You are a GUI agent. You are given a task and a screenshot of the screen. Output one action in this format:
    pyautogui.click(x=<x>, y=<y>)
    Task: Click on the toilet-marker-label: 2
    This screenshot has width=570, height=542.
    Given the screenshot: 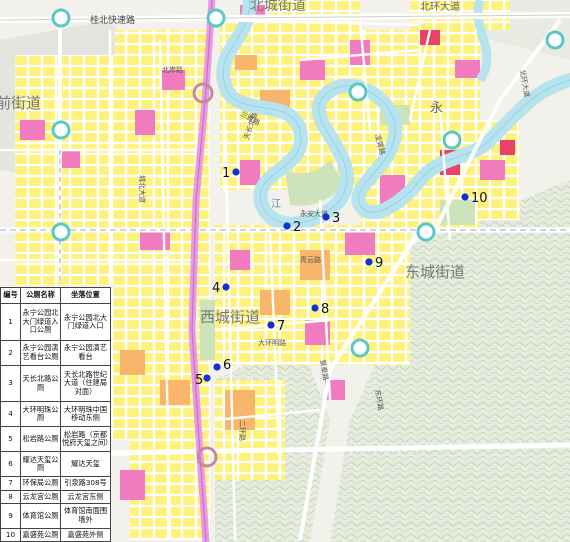 What is the action you would take?
    pyautogui.click(x=297, y=227)
    